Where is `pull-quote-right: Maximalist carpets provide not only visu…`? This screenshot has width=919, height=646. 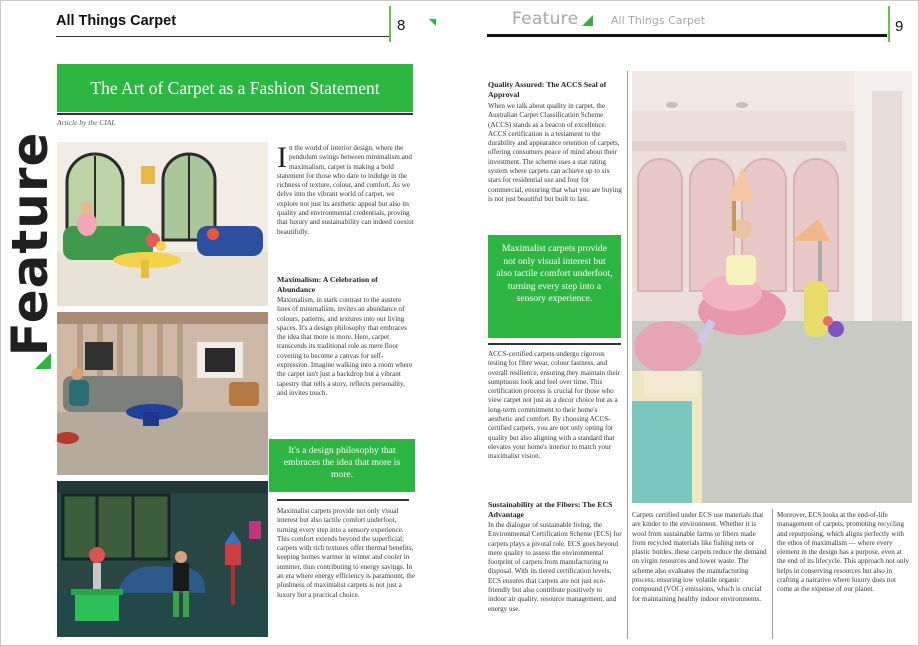
pull-quote-right: Maximalist carpets provide not only visu… is located at coordinates (554, 286).